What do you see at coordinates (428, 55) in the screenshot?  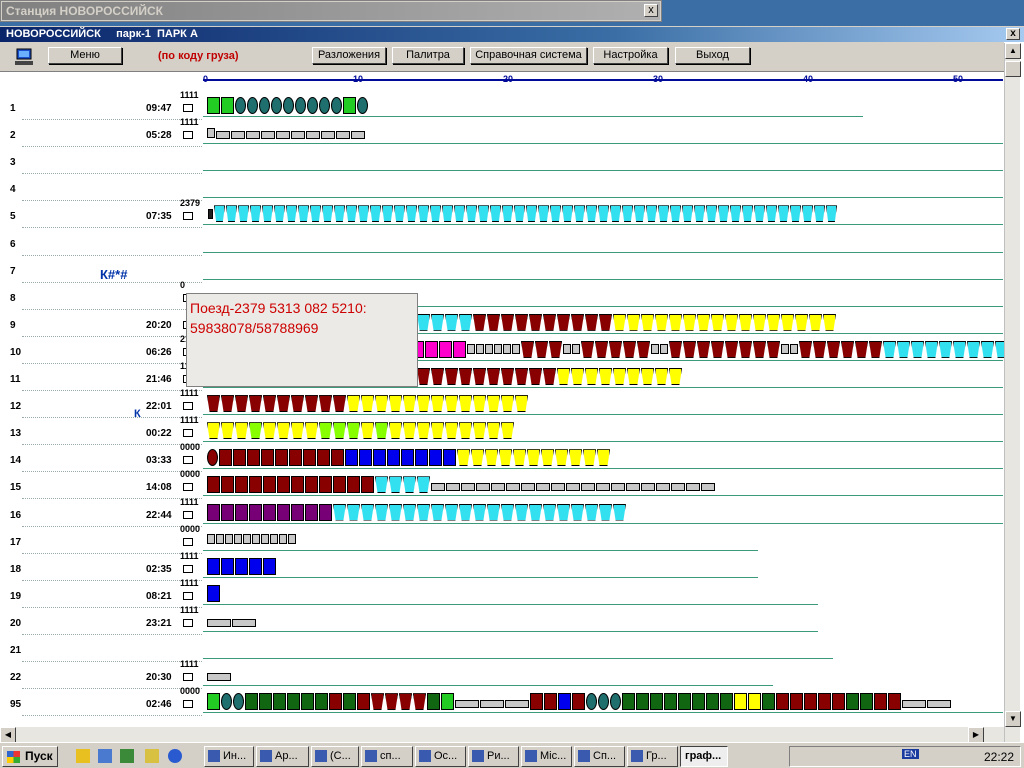 I see `palette-button: Палитра` at bounding box center [428, 55].